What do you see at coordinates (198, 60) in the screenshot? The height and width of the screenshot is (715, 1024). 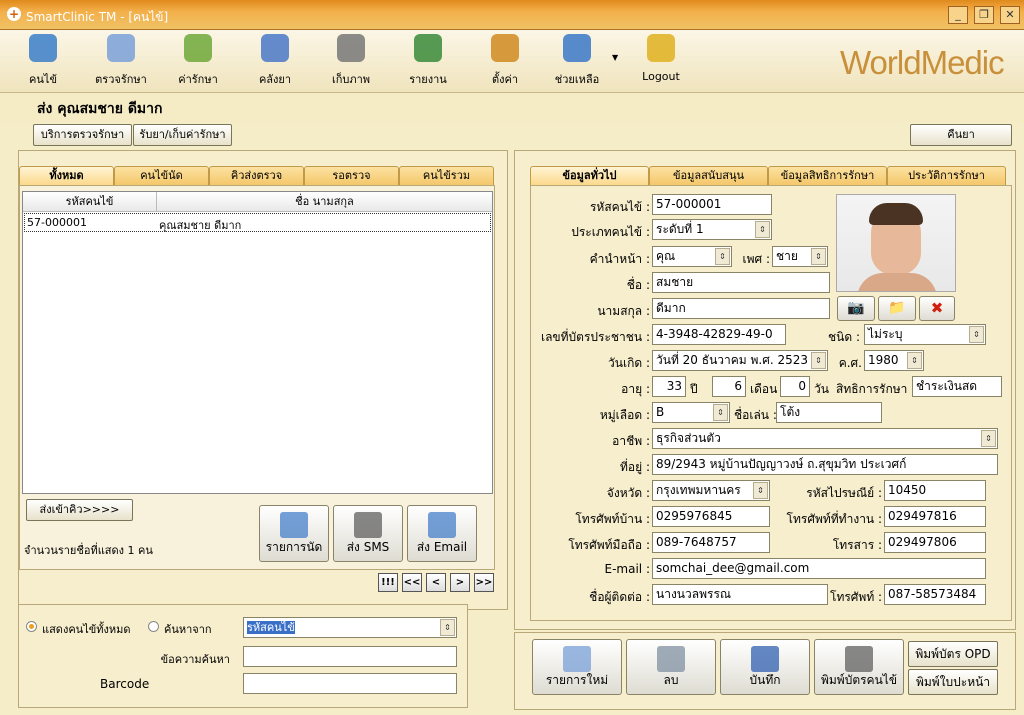 I see `toolbar-button-2: ค่ารักษา` at bounding box center [198, 60].